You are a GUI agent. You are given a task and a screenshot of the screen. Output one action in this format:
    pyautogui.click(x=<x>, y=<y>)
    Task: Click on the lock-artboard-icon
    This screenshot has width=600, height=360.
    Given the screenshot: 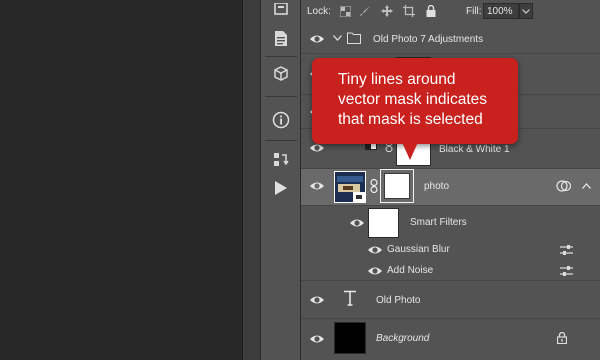 What is the action you would take?
    pyautogui.click(x=409, y=11)
    